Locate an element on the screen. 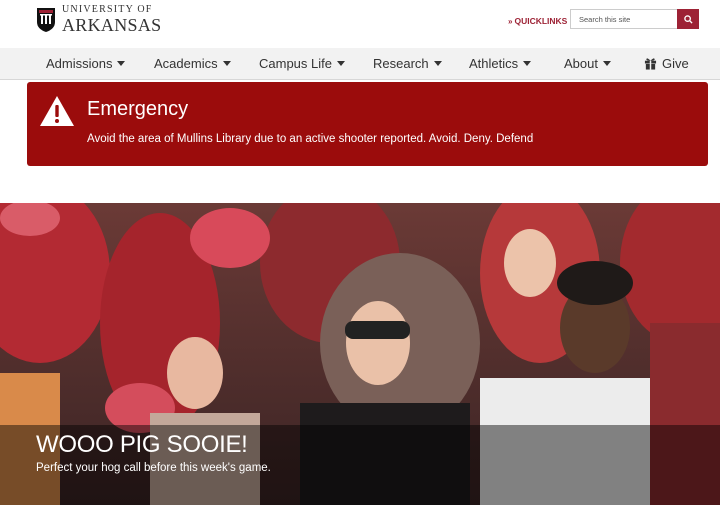 This screenshot has width=720, height=505. nav-item-give: Give is located at coordinates (666, 63).